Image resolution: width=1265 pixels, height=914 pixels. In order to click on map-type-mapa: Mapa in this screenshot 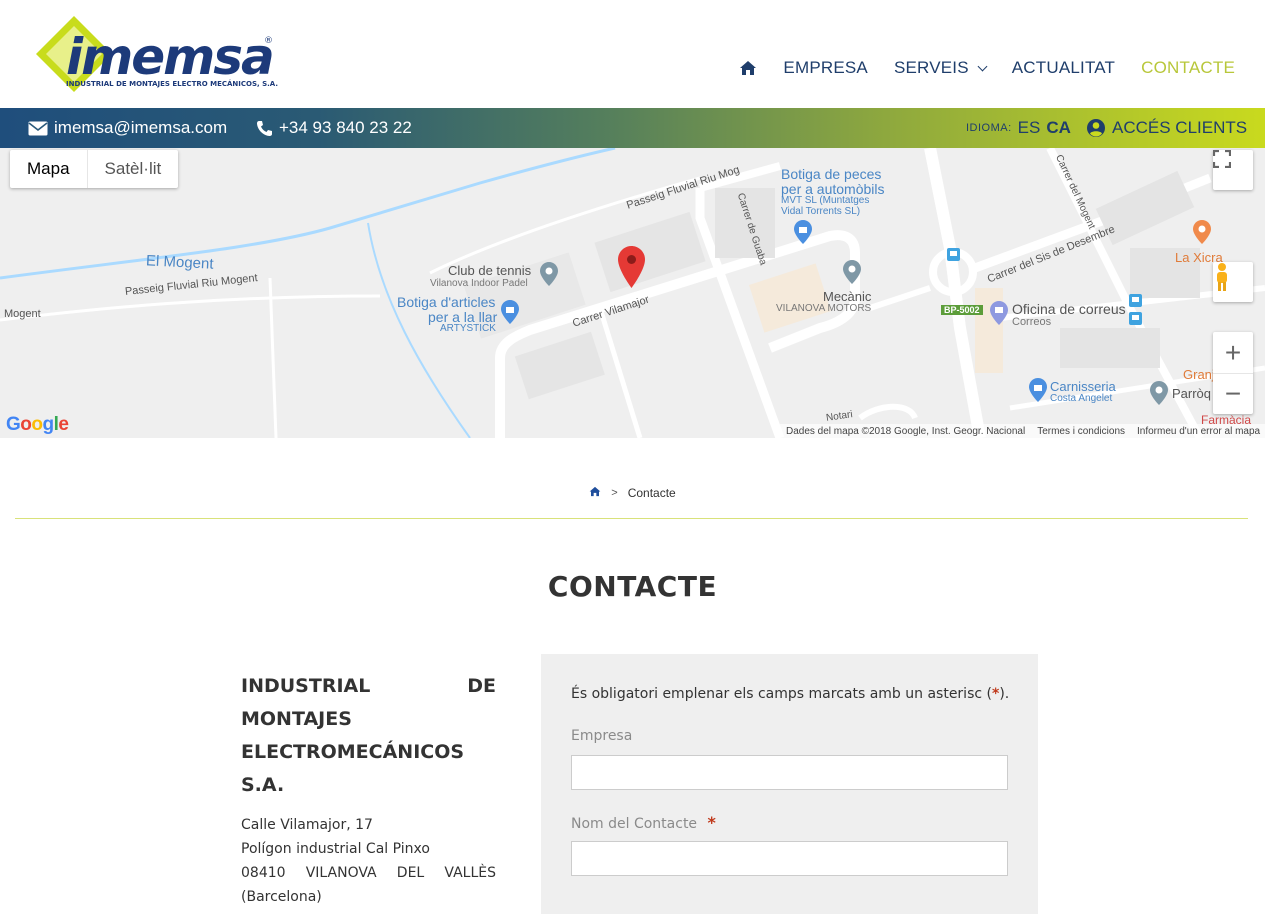, I will do `click(48, 169)`.